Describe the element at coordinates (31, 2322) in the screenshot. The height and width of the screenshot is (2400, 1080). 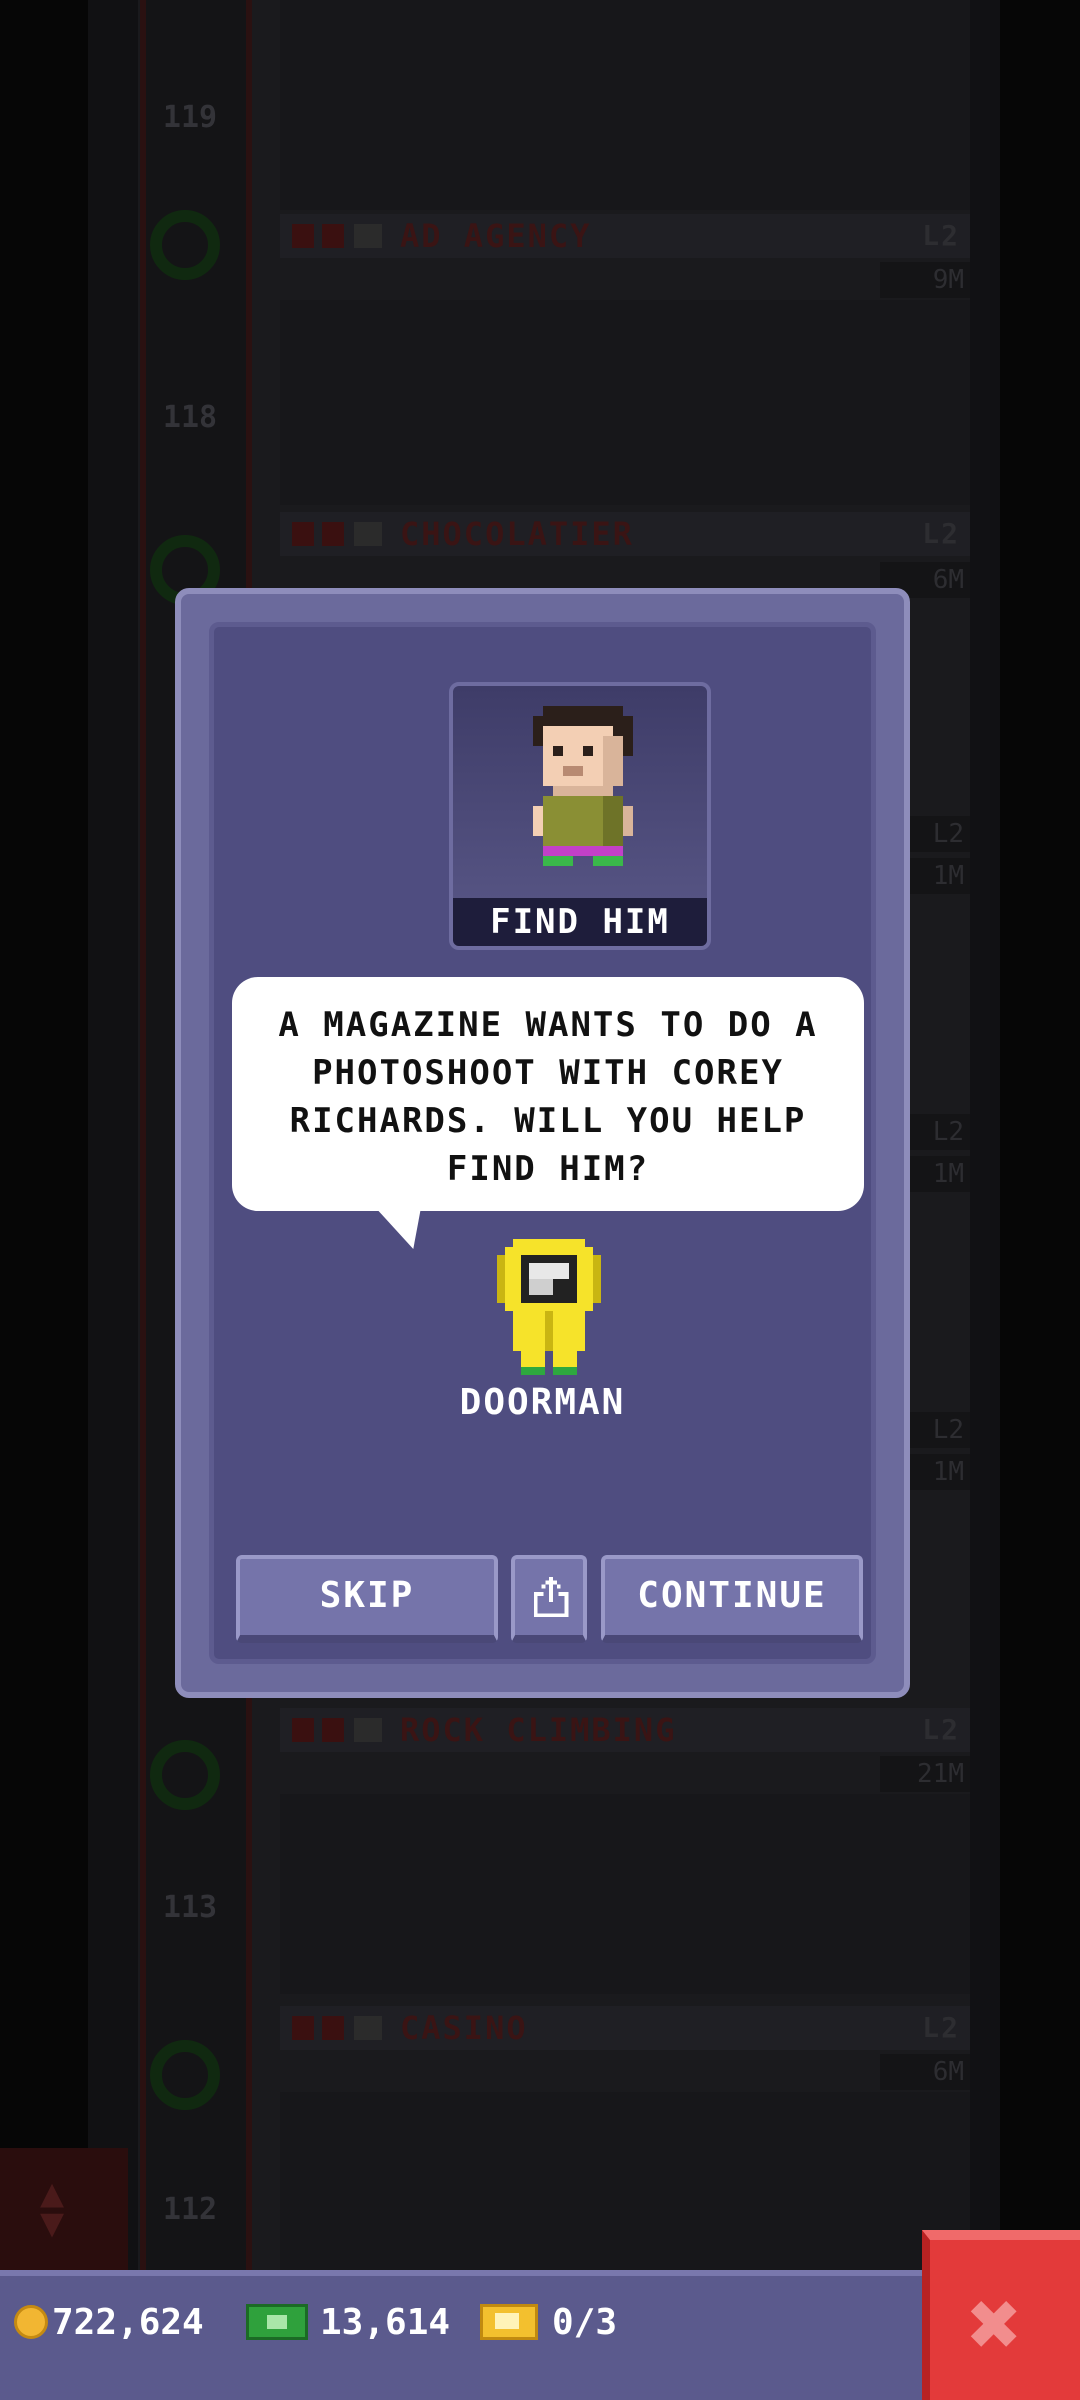
I see `coin-icon` at that location.